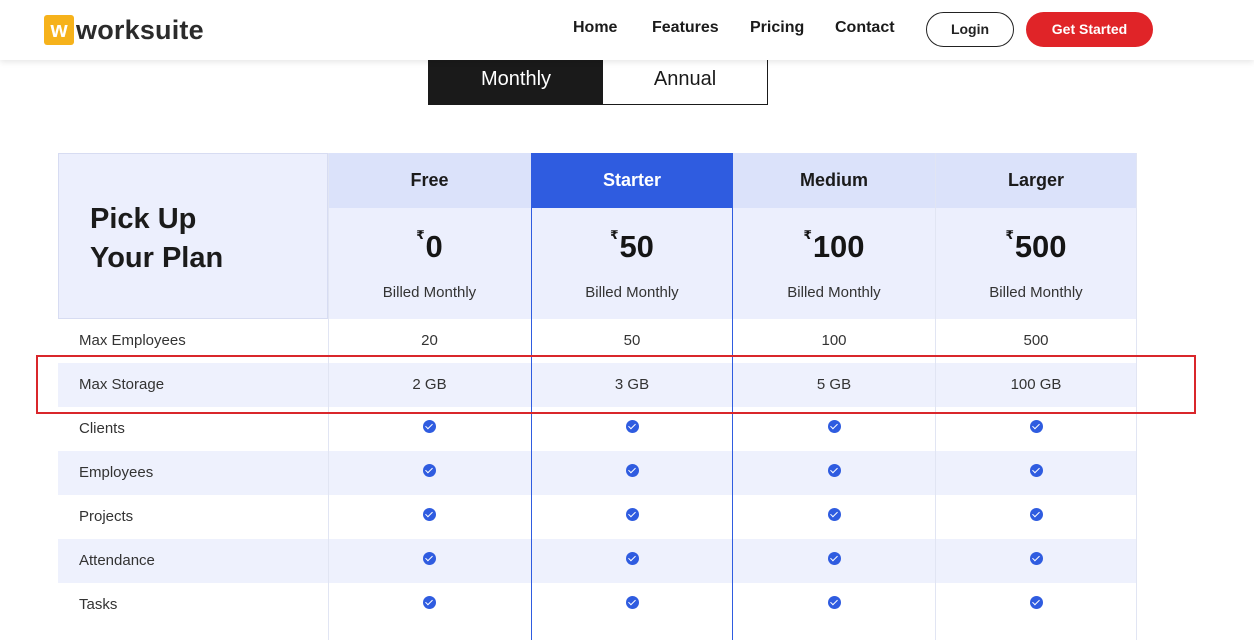 The width and height of the screenshot is (1254, 640). I want to click on plan-price-box: ₹500 Billed Monthly, so click(1036, 263).